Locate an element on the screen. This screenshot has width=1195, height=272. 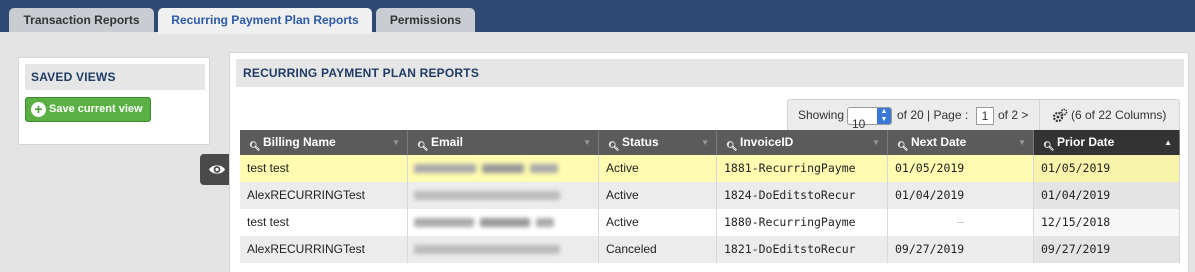
next-date-cell: 09/27/2019 is located at coordinates (961, 249).